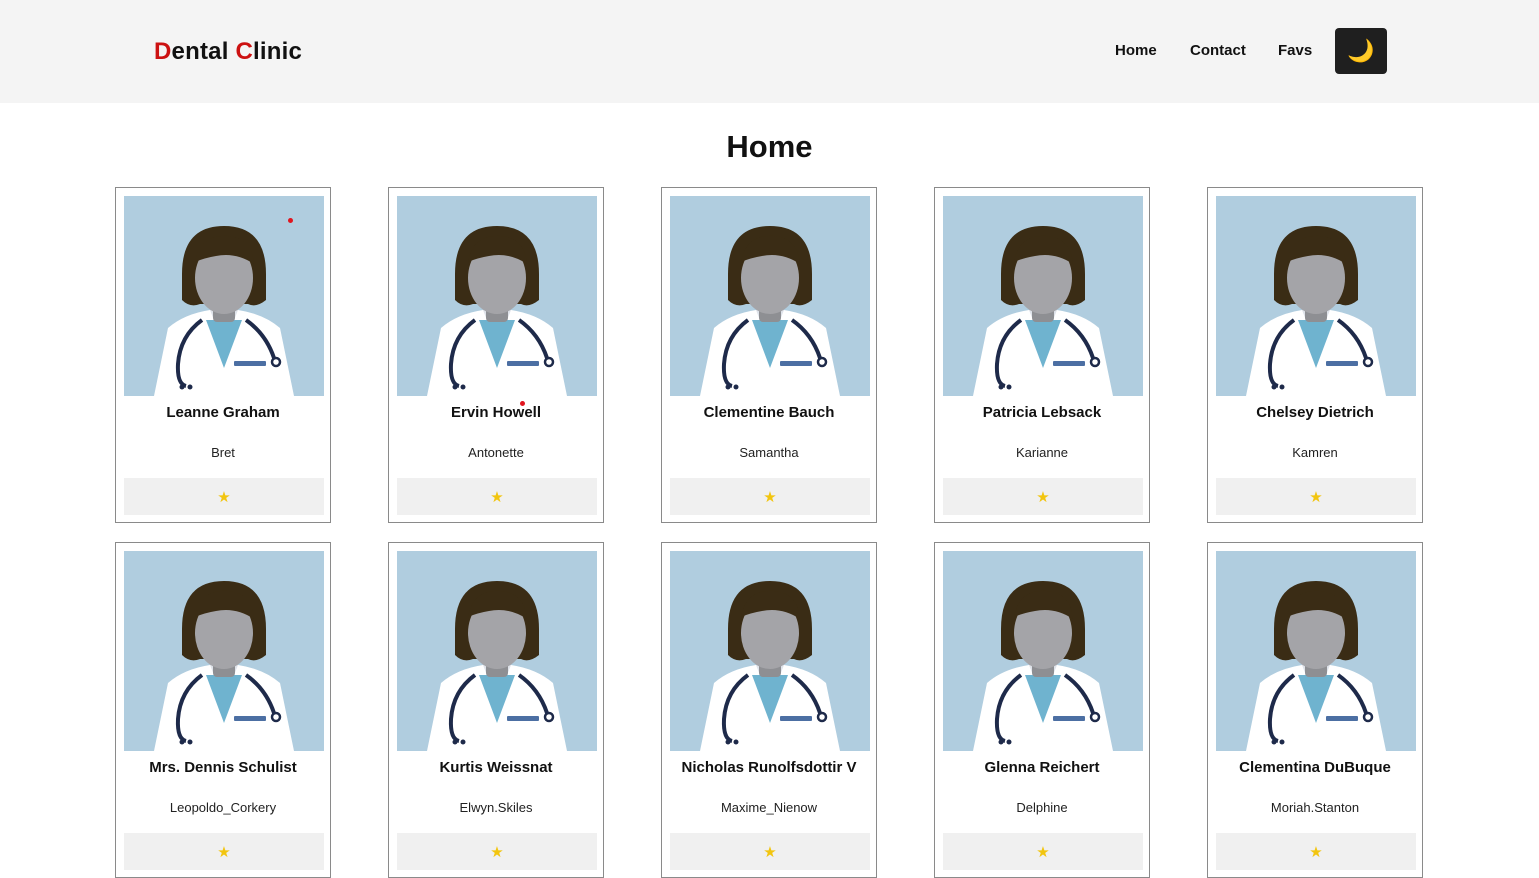 The width and height of the screenshot is (1539, 878). I want to click on dentist-card: Kurtis Weissnat Elwyn.Skiles ★, so click(496, 710).